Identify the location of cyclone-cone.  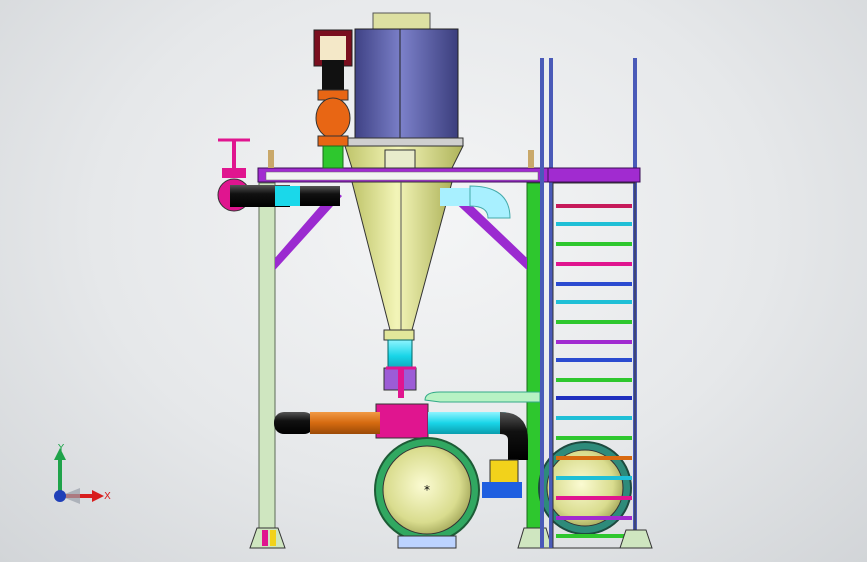
(404, 268).